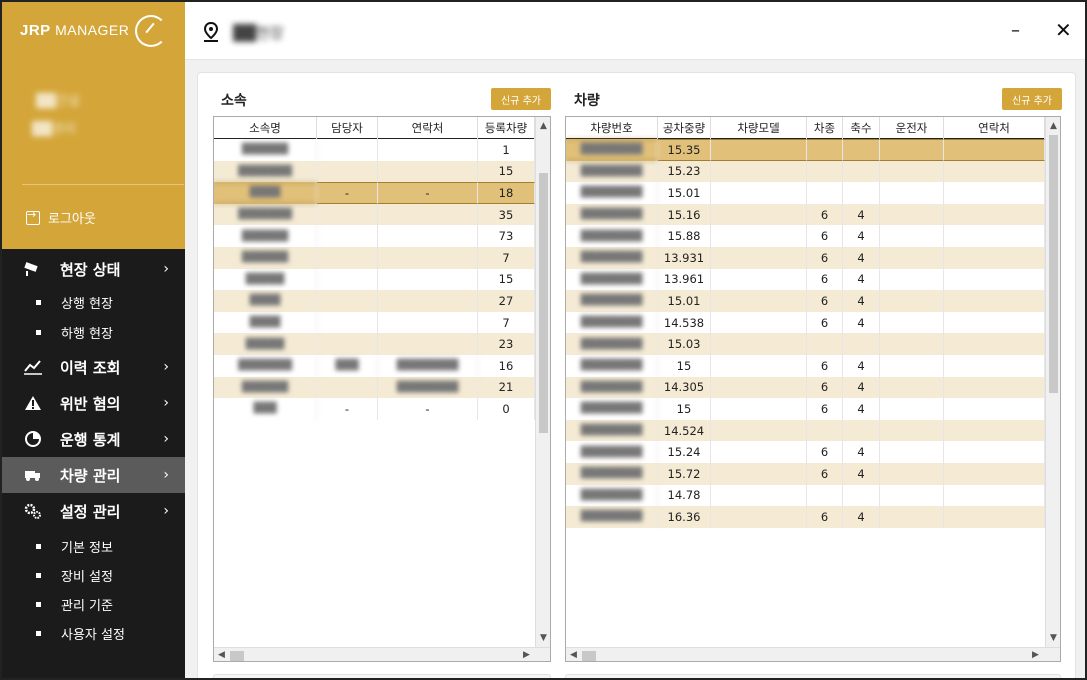 The image size is (1087, 680). I want to click on affiliation-vertical-scrollbar: ▲ ▼, so click(542, 382).